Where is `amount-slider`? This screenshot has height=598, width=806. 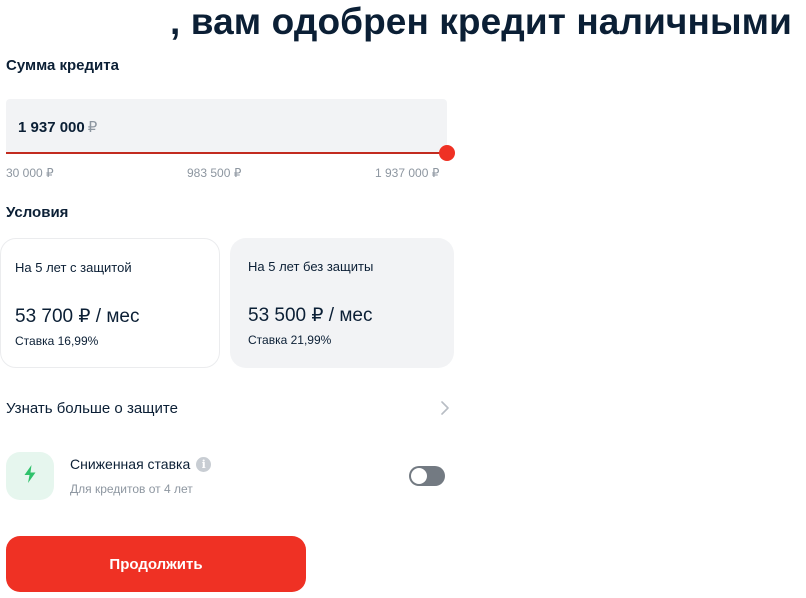
amount-slider is located at coordinates (230, 153).